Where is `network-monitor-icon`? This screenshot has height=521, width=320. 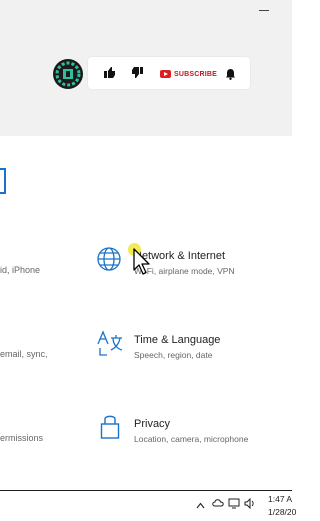
network-monitor-icon is located at coordinates (234, 504).